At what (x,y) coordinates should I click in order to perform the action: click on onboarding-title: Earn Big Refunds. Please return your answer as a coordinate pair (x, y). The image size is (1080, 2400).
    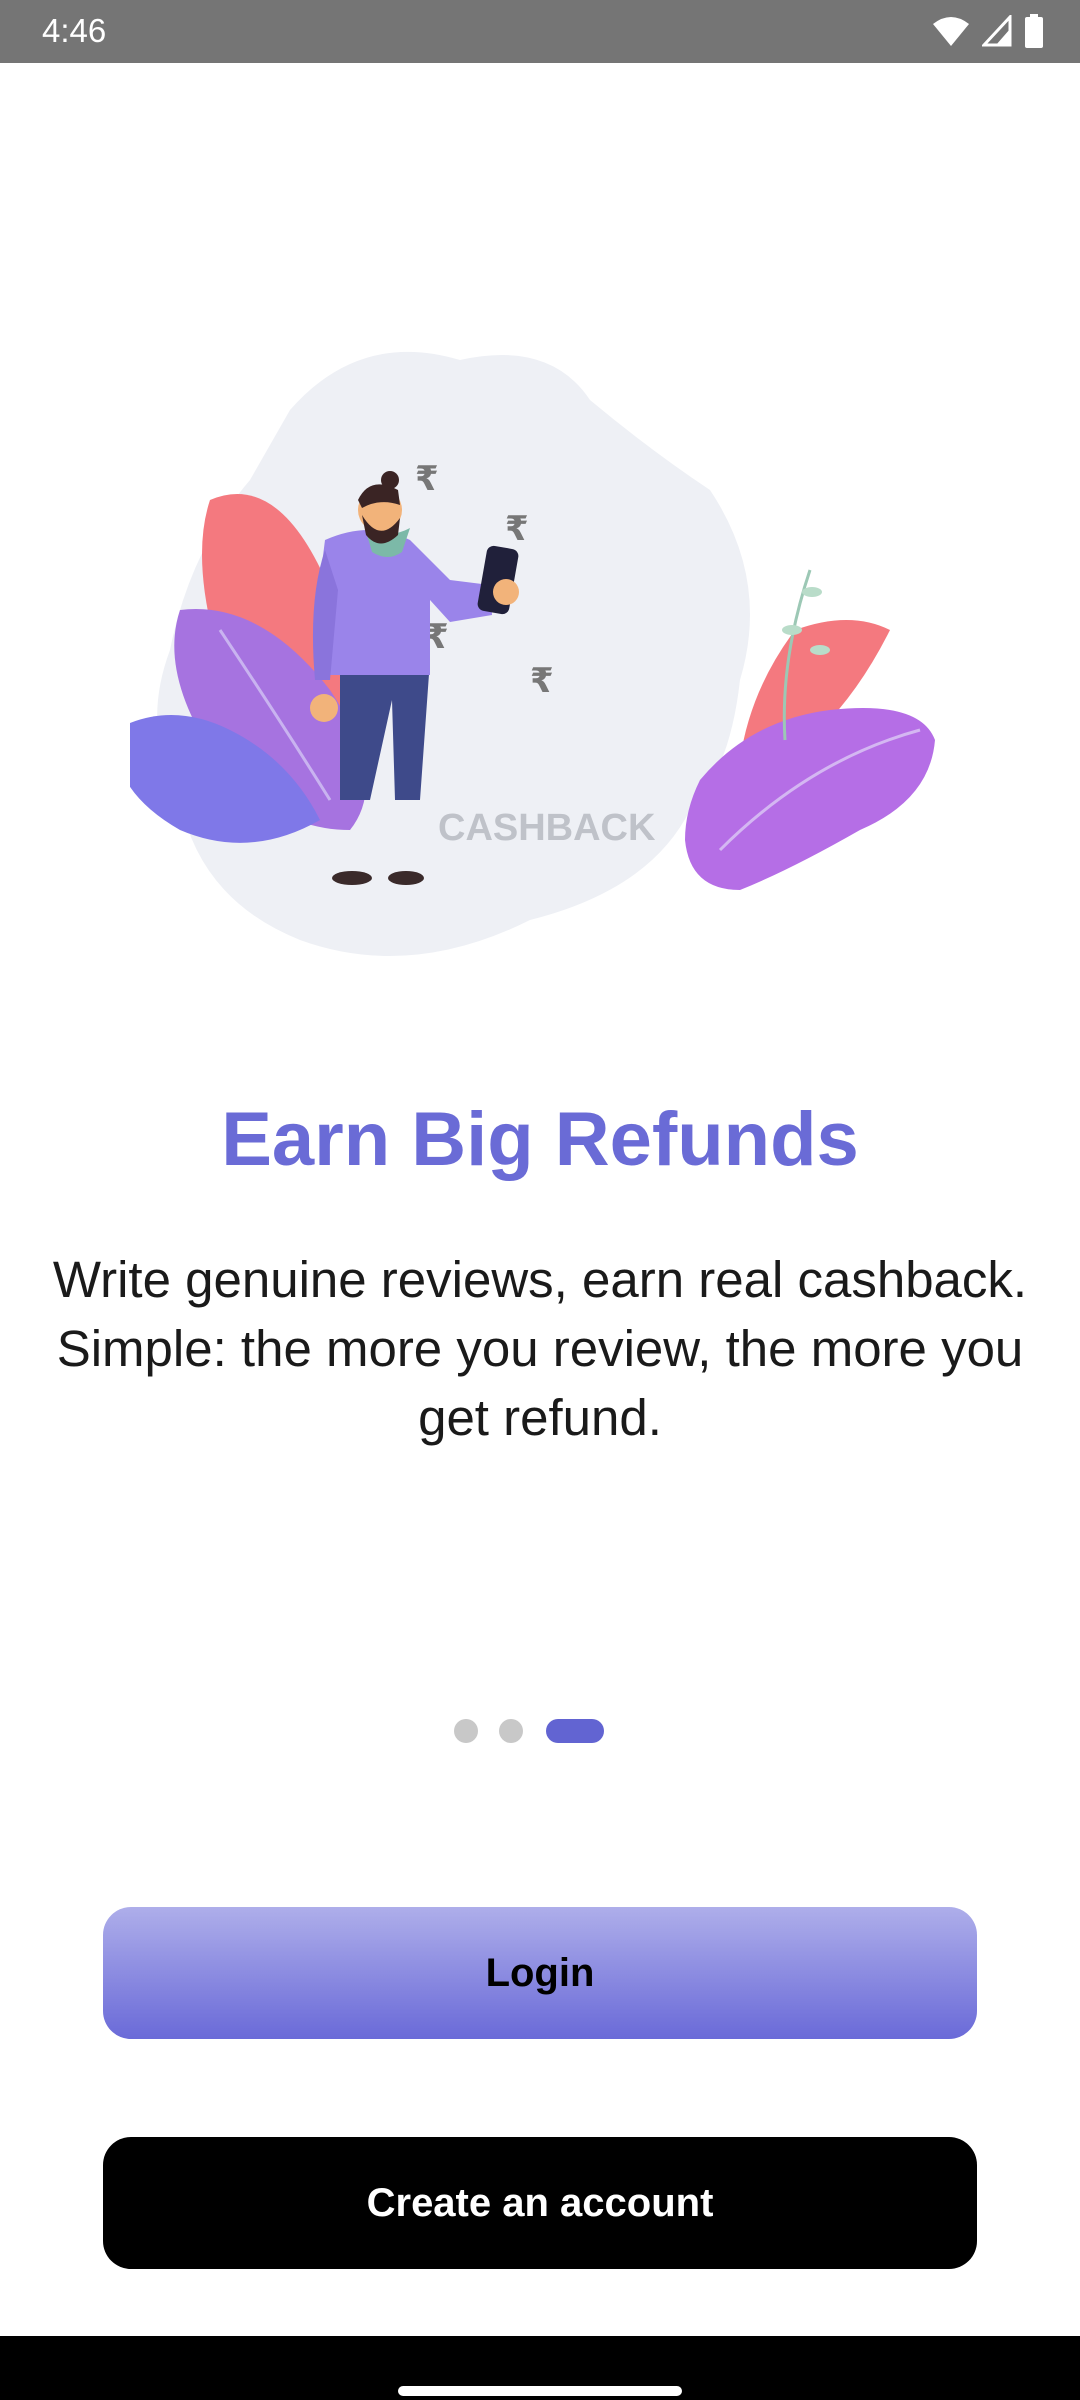
    Looking at the image, I should click on (540, 1139).